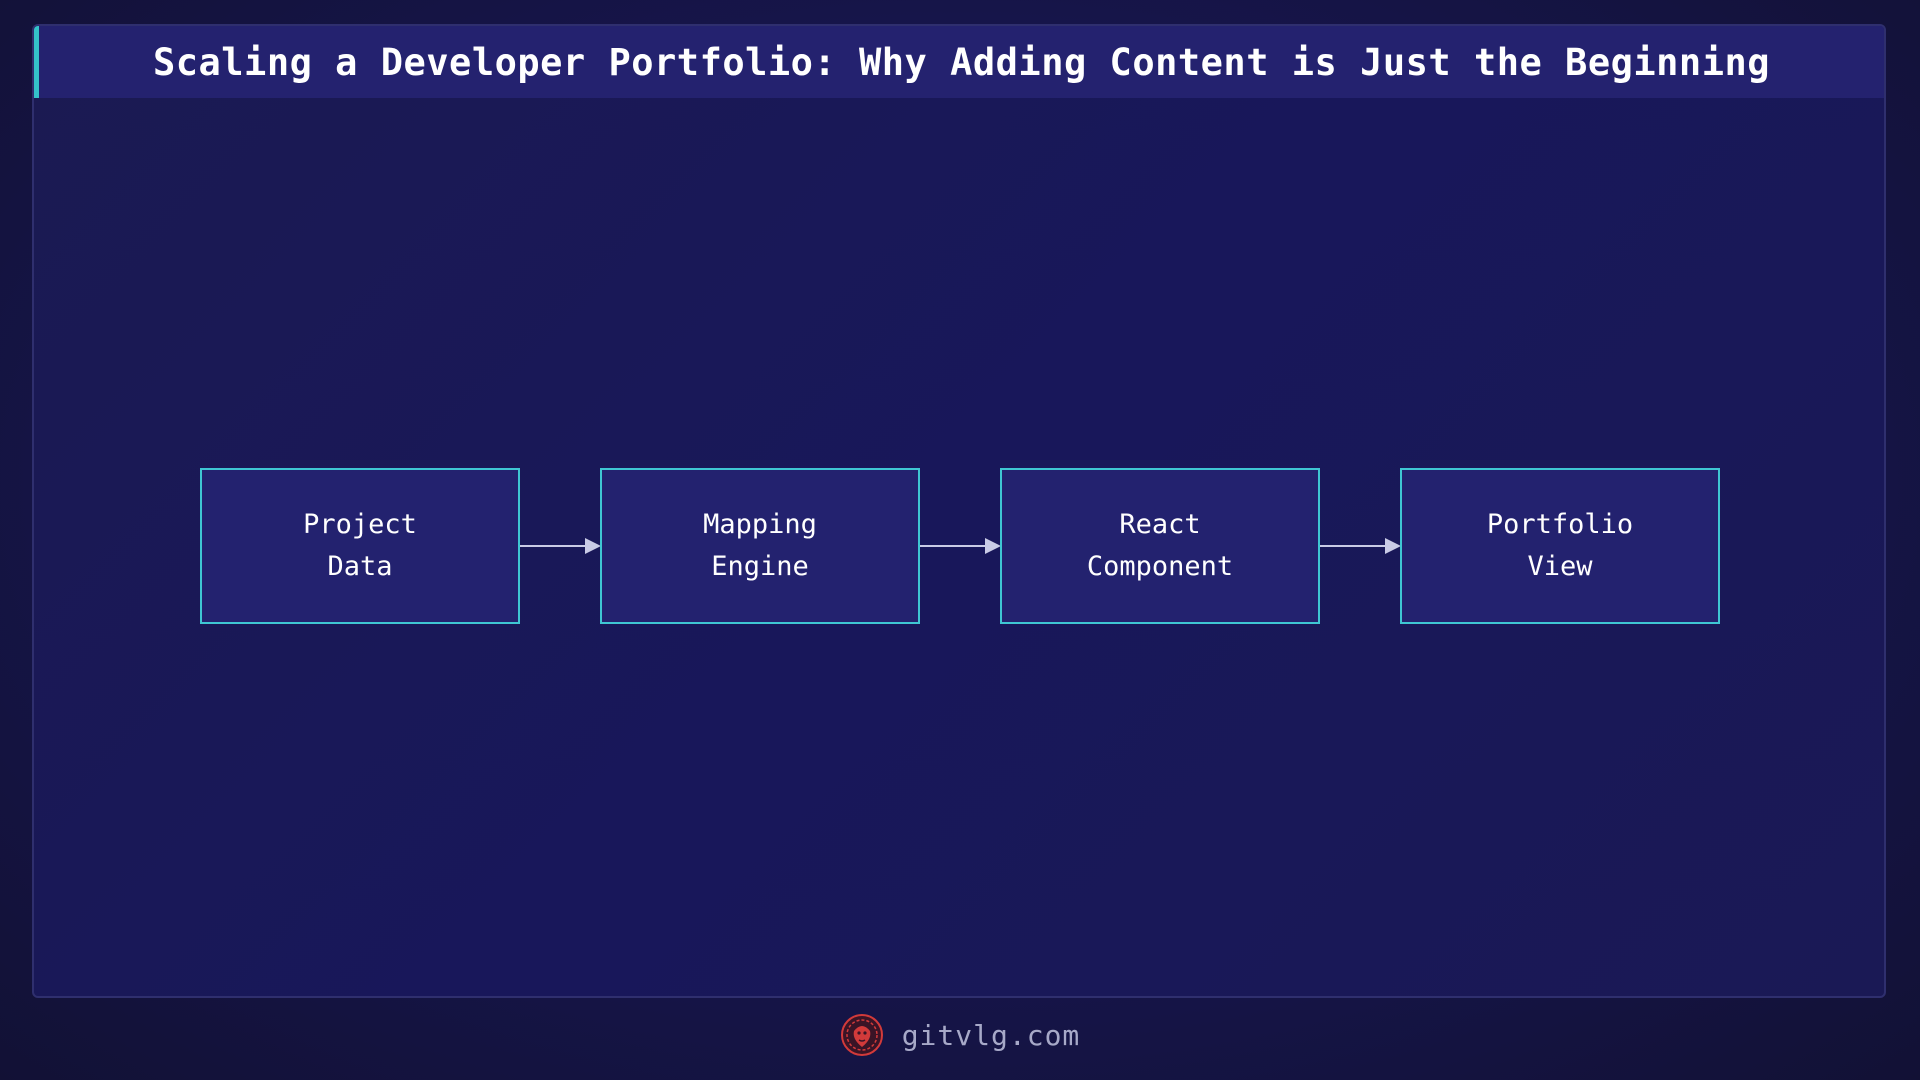 This screenshot has width=1920, height=1080. I want to click on lion-logo-icon, so click(862, 1035).